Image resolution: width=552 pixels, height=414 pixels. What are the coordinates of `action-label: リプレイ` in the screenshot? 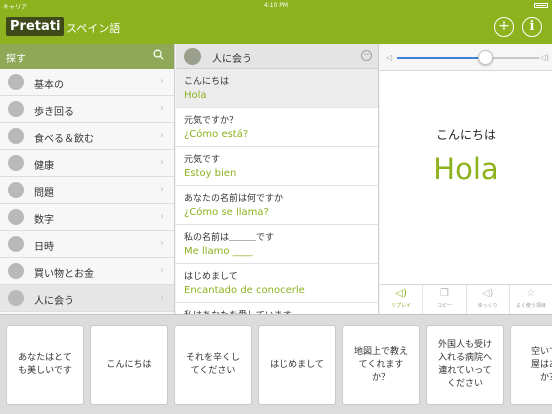 It's located at (401, 306).